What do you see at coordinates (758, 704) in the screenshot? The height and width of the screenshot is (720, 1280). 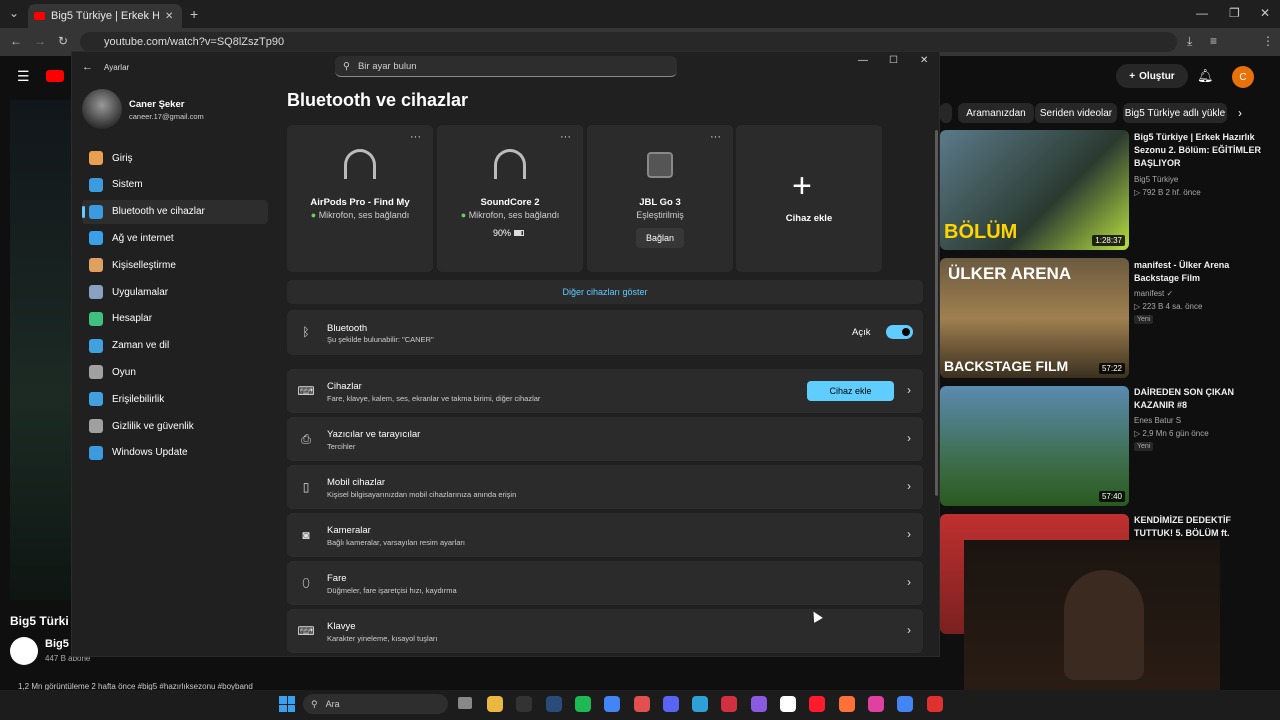 I see `app3-icon` at bounding box center [758, 704].